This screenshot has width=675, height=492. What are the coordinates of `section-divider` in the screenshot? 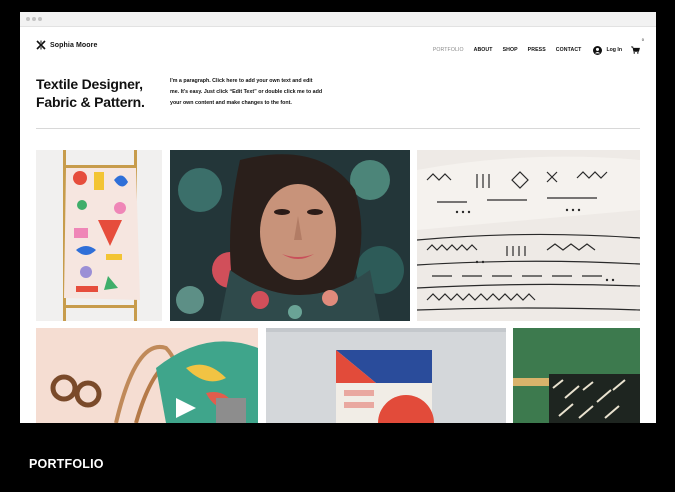 It's located at (338, 128).